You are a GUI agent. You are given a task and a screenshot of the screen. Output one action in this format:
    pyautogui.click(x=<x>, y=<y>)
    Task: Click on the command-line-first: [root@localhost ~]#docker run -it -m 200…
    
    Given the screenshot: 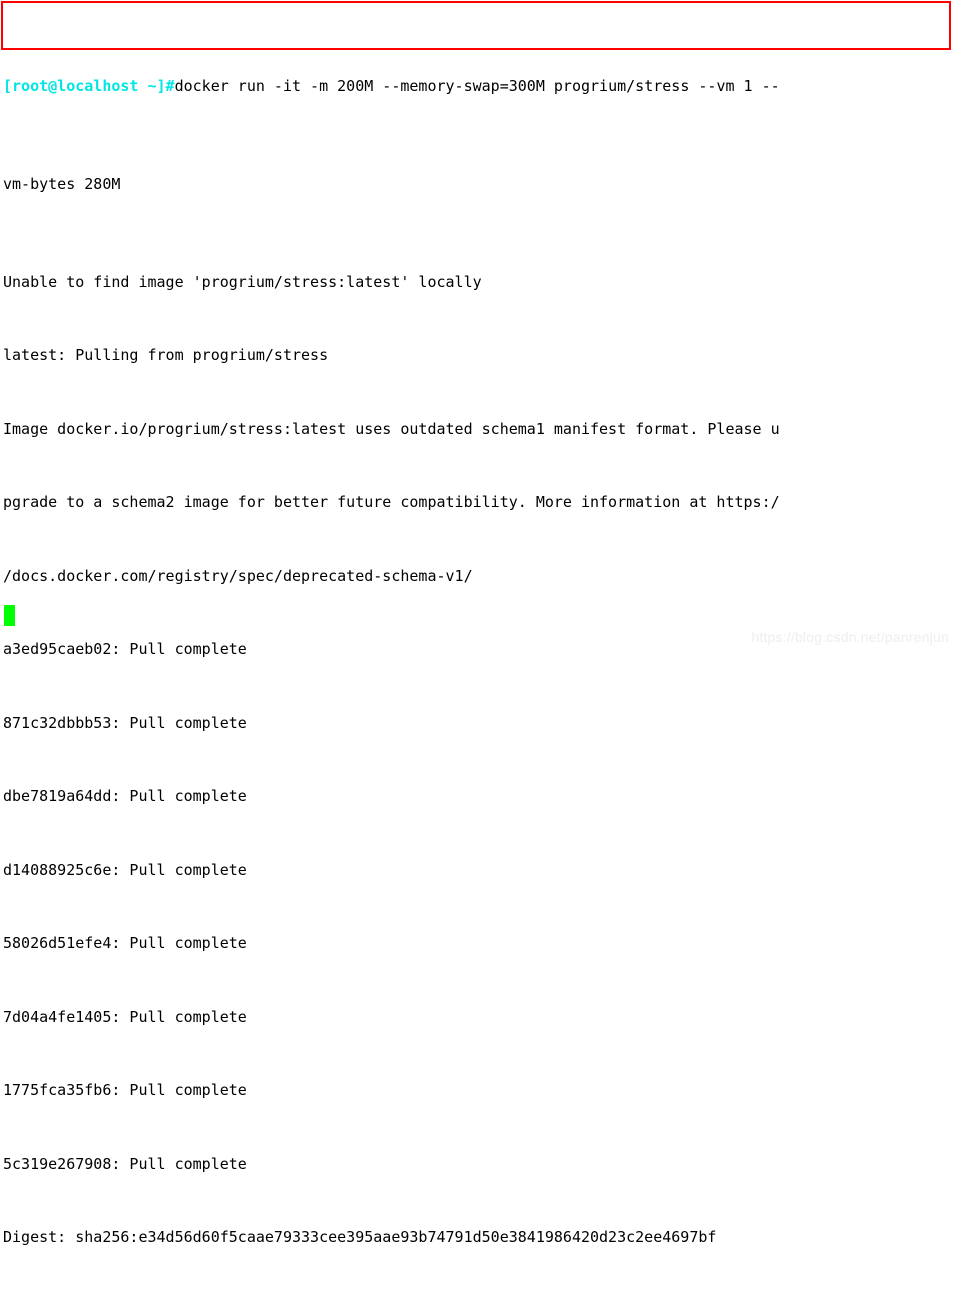 What is the action you would take?
    pyautogui.click(x=478, y=86)
    